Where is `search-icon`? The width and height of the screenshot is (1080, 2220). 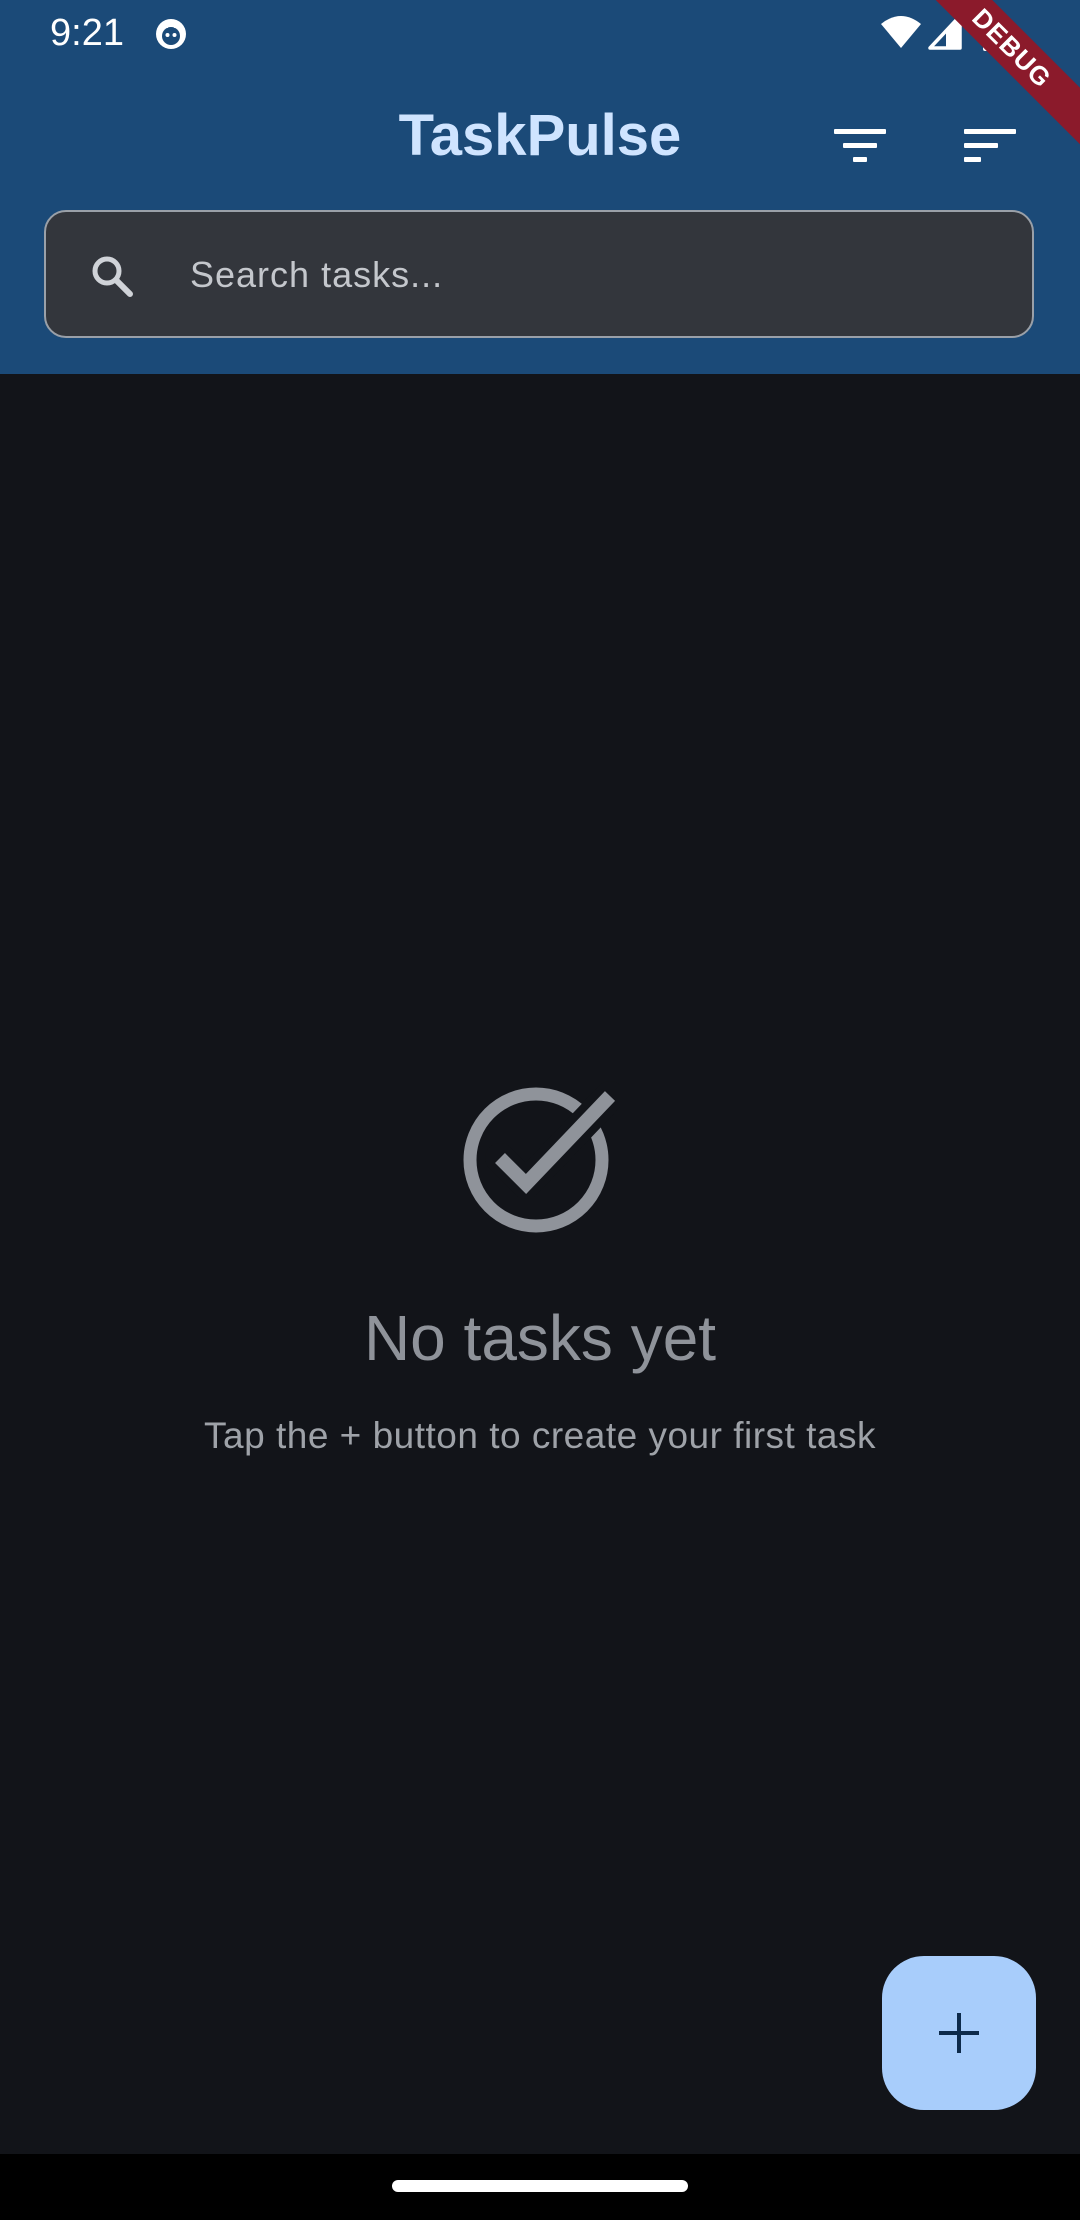 search-icon is located at coordinates (112, 276).